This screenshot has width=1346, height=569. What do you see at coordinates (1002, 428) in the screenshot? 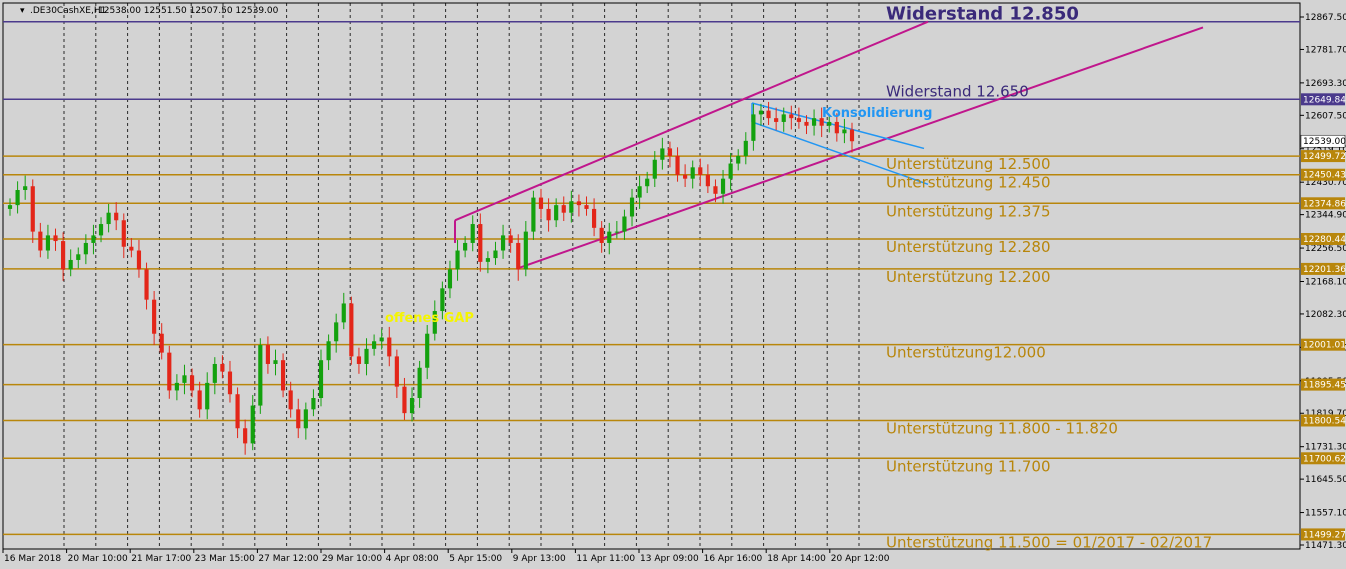
I see `level-label: Unterstützung 11.800 - 11.820` at bounding box center [1002, 428].